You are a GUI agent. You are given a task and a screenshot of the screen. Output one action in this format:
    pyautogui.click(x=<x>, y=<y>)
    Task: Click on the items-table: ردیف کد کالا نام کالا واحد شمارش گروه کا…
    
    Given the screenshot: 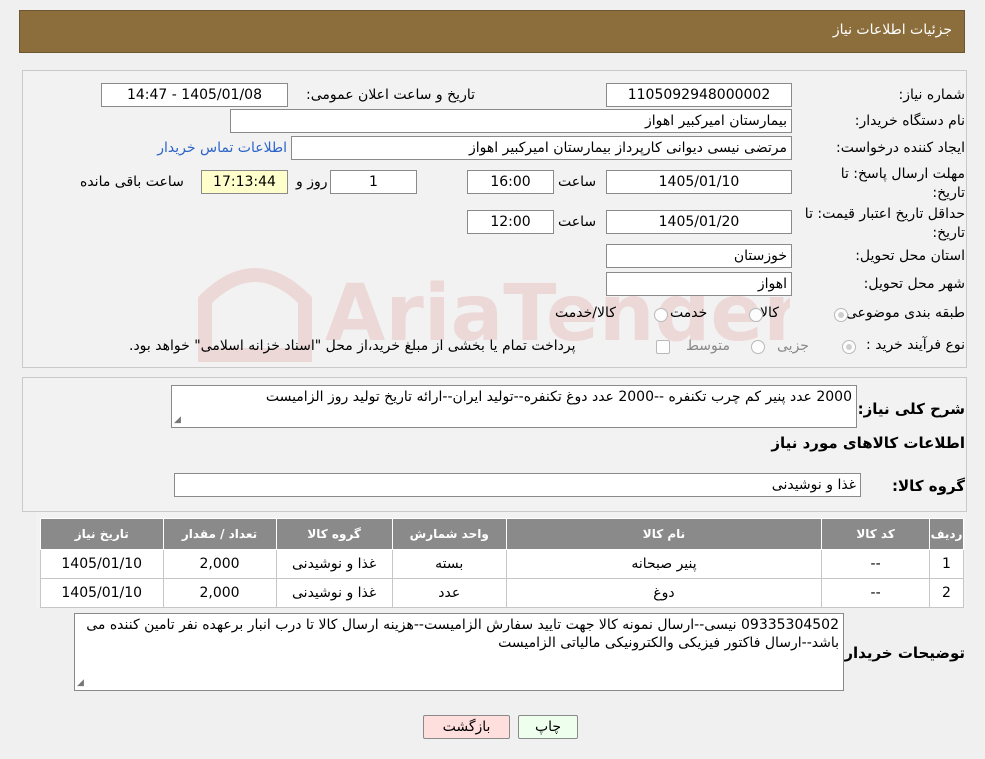 What is the action you would take?
    pyautogui.click(x=502, y=563)
    